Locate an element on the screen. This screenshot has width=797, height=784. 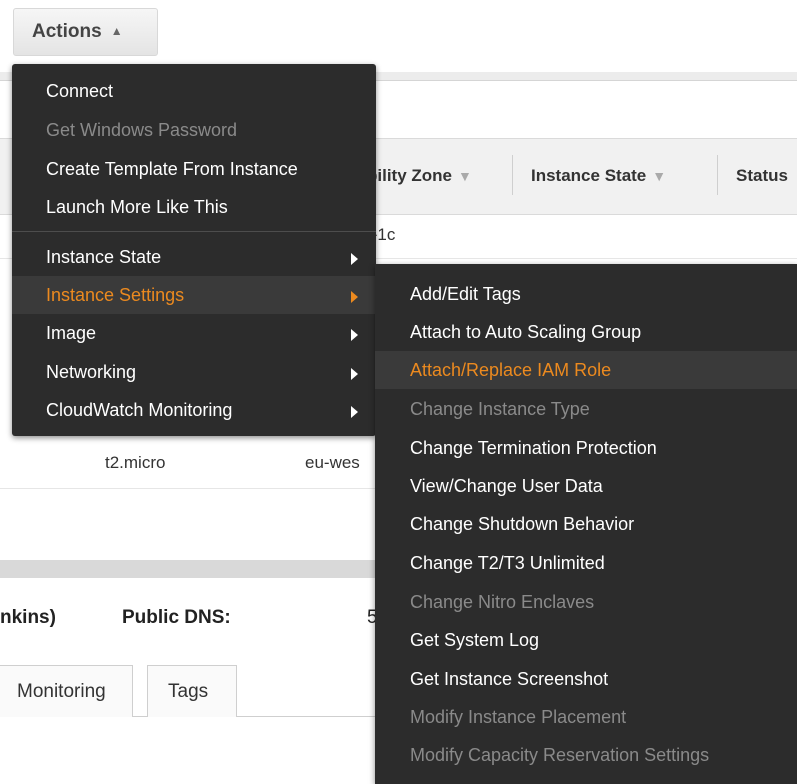
actions-button: Actions ▲ is located at coordinates (85, 32).